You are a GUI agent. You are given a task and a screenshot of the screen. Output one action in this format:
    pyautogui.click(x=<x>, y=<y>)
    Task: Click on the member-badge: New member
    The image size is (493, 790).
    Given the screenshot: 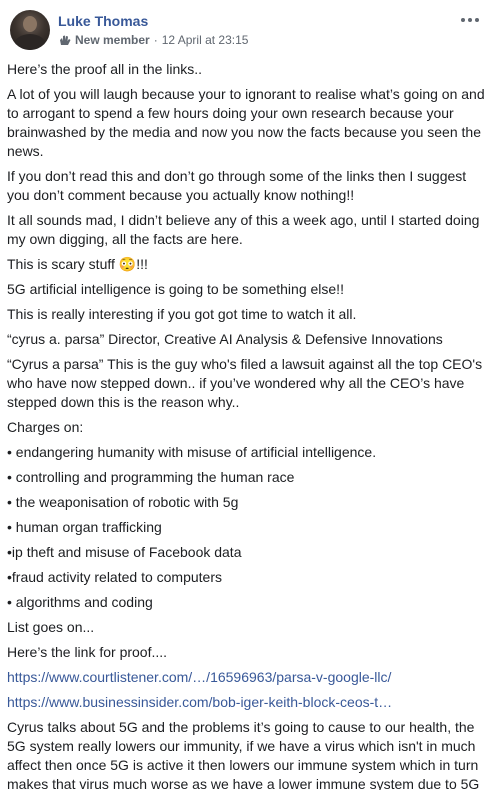 What is the action you would take?
    pyautogui.click(x=112, y=40)
    